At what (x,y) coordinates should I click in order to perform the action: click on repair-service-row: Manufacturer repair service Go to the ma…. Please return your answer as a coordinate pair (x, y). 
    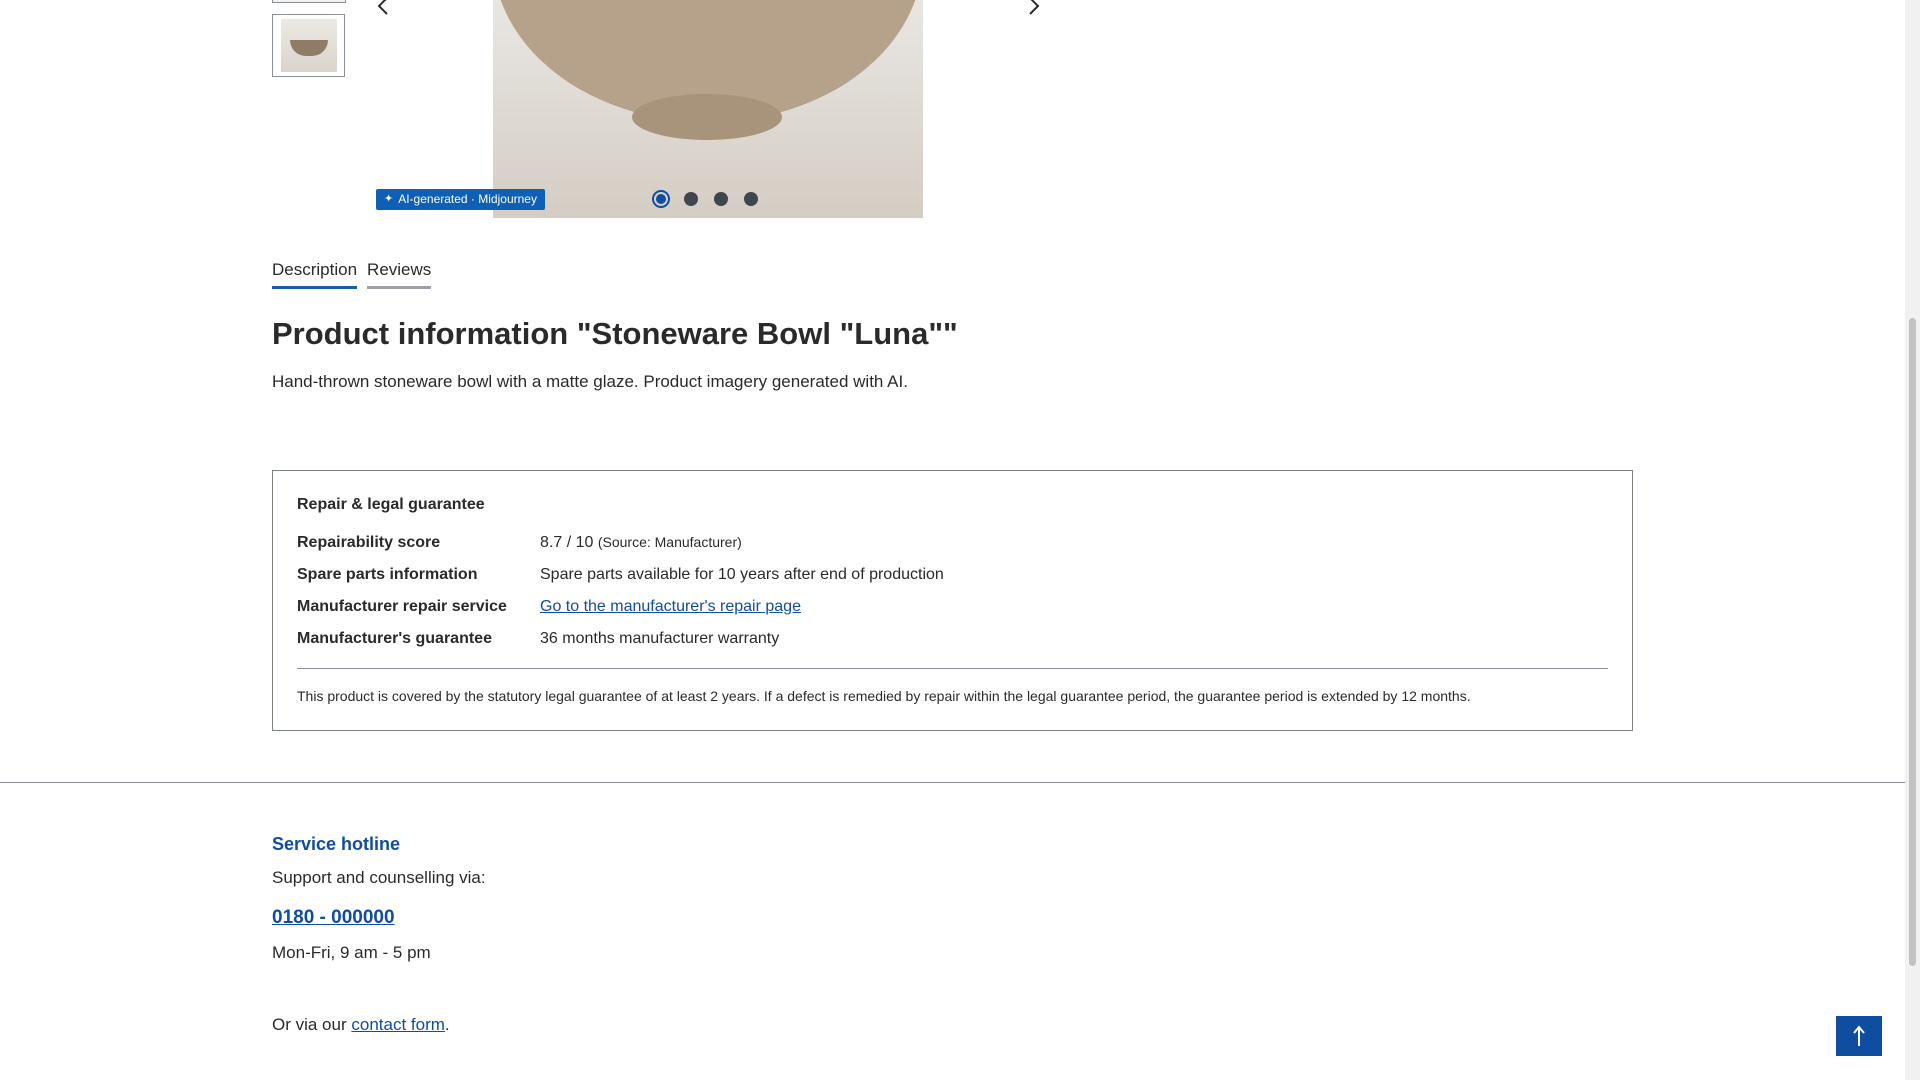
    Looking at the image, I should click on (549, 607).